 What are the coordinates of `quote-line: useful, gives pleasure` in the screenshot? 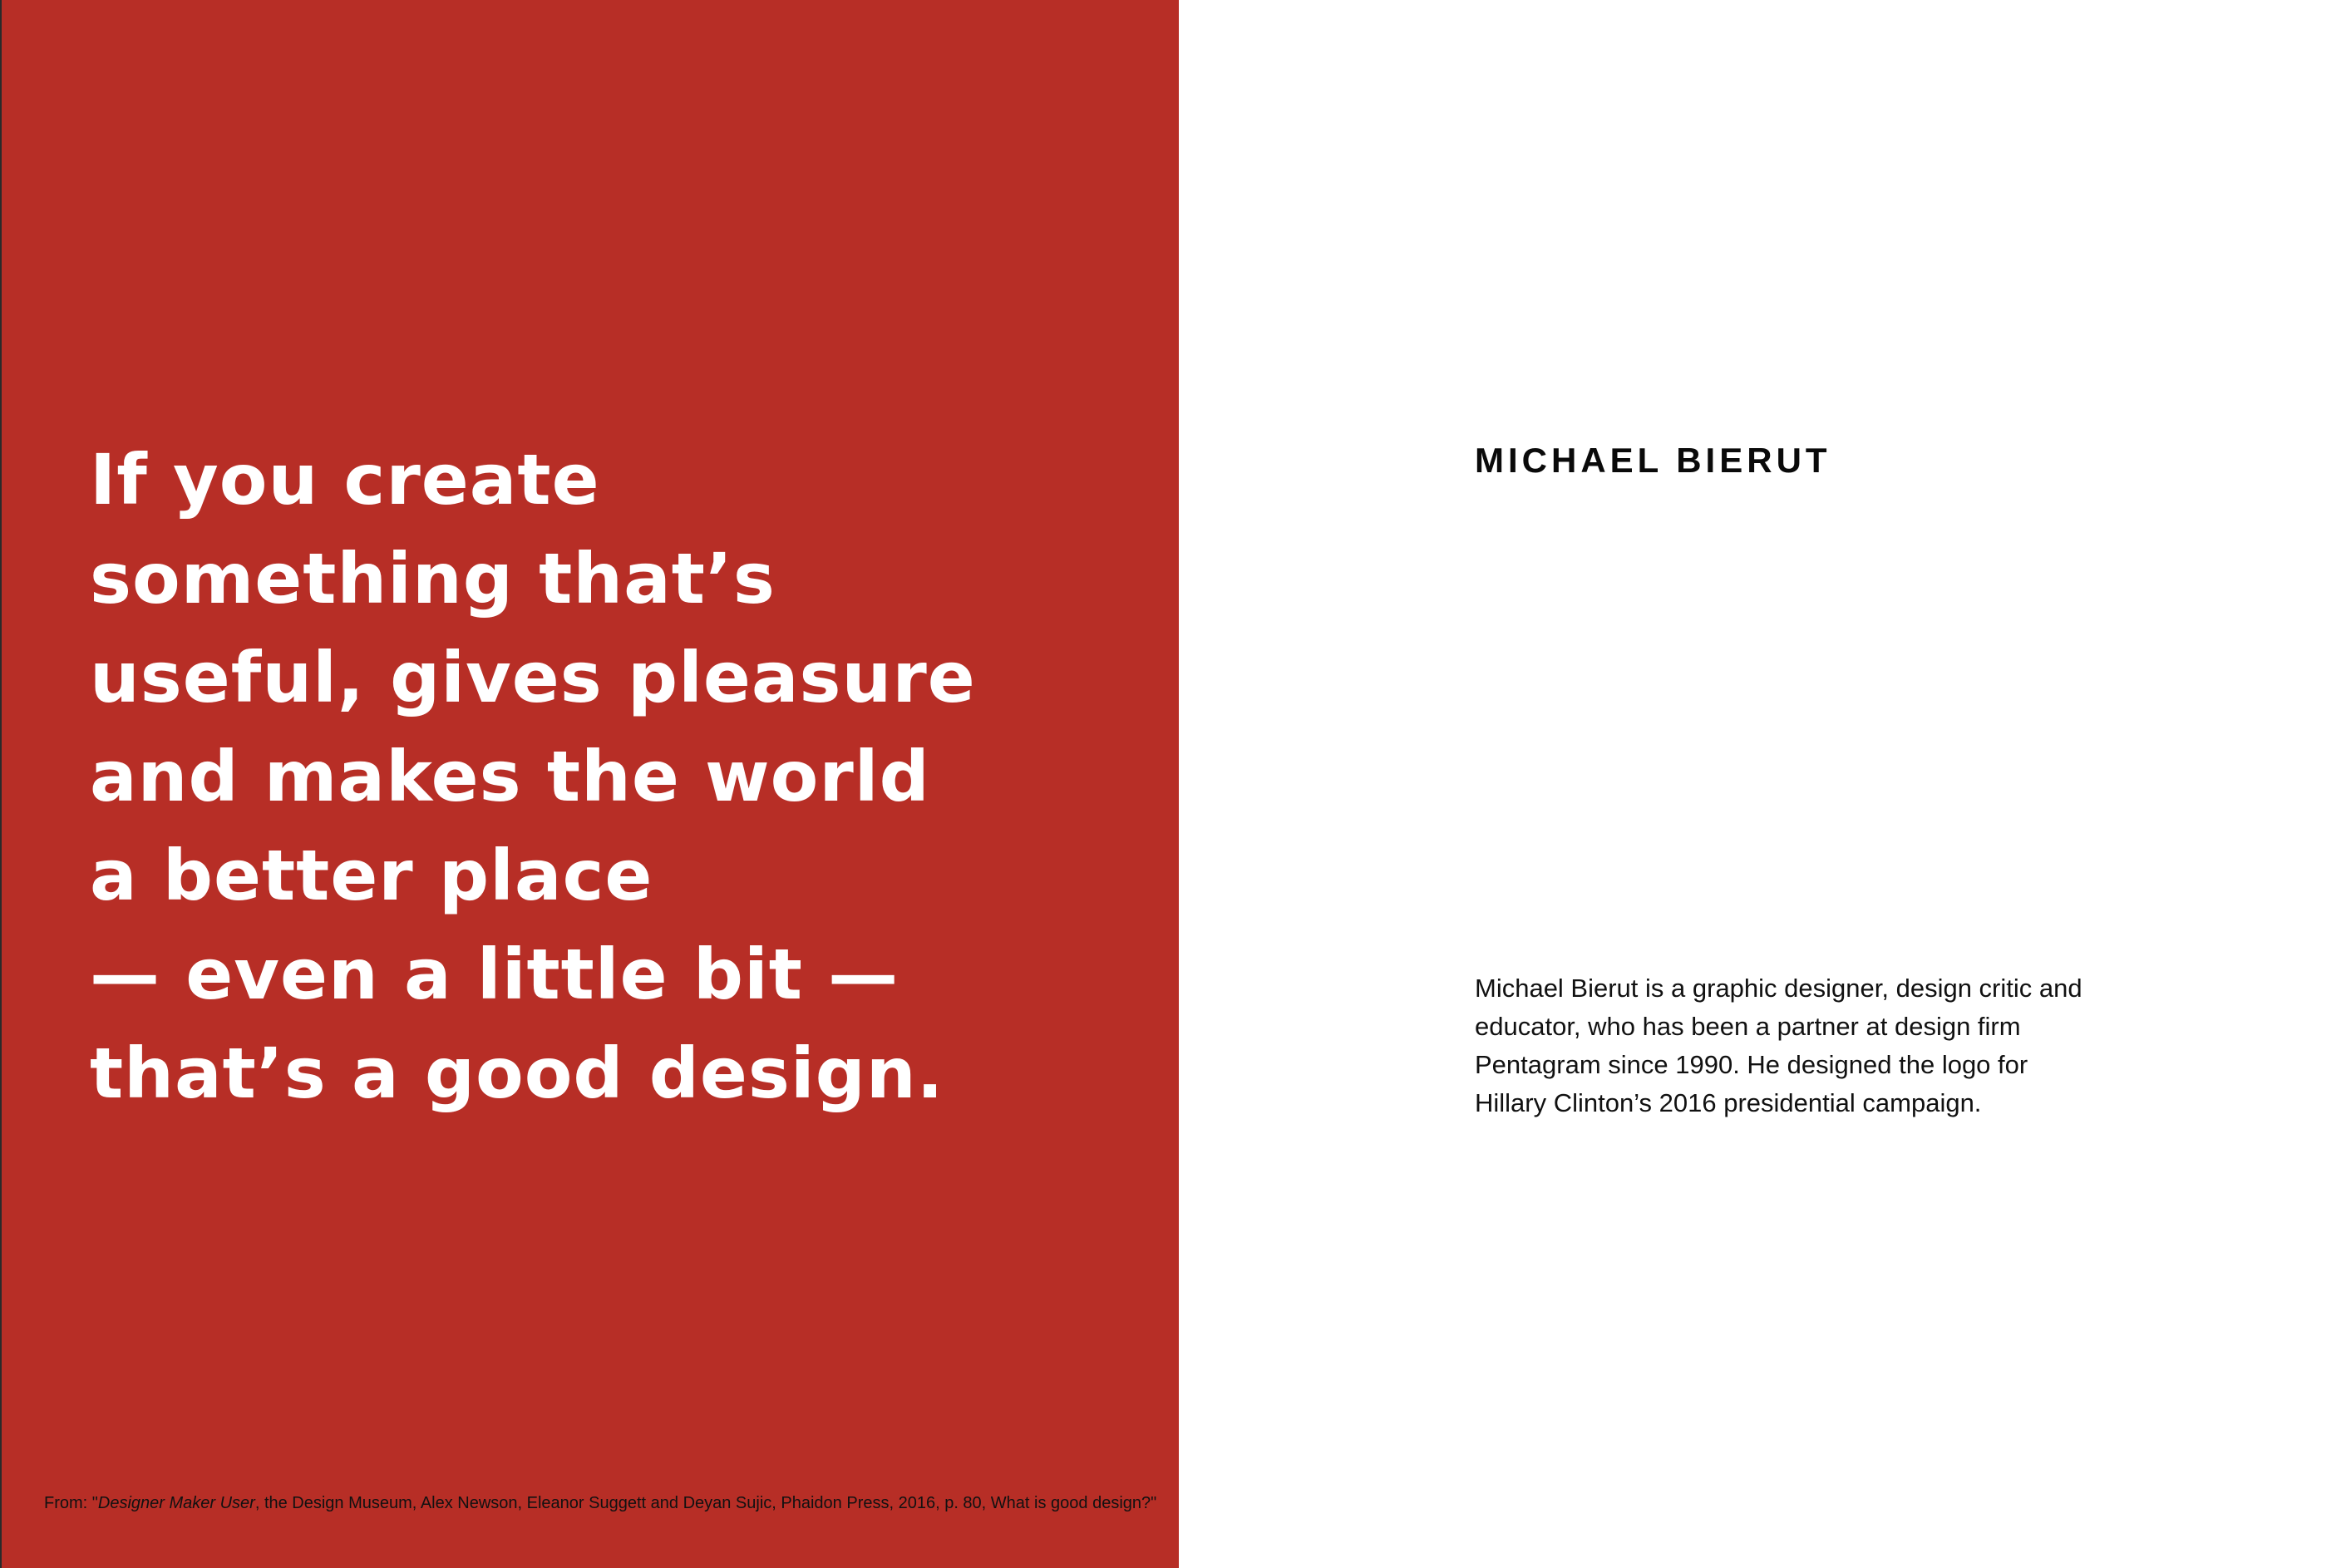 It's located at (533, 677).